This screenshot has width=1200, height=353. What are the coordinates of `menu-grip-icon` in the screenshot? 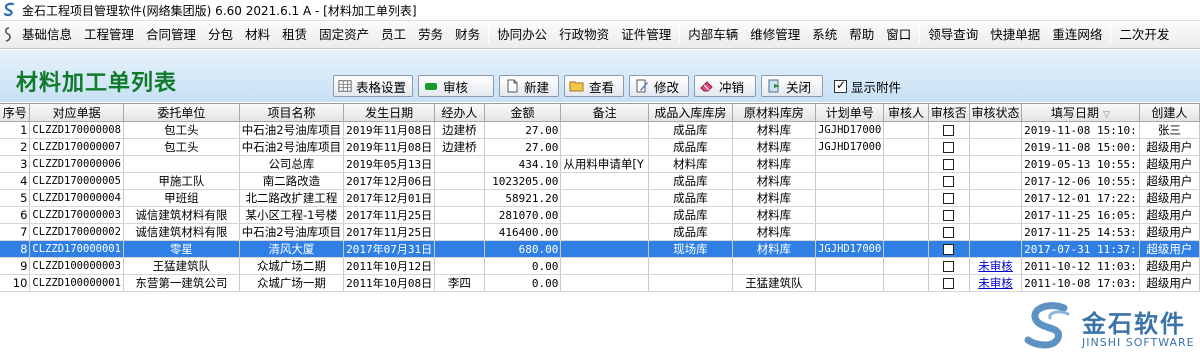 It's located at (8, 35).